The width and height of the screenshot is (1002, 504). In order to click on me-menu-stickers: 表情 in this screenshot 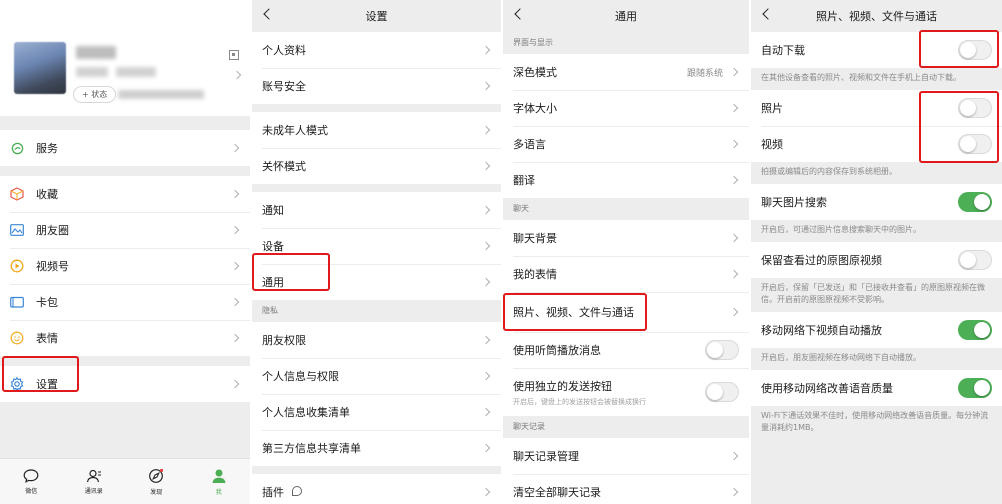, I will do `click(125, 338)`.